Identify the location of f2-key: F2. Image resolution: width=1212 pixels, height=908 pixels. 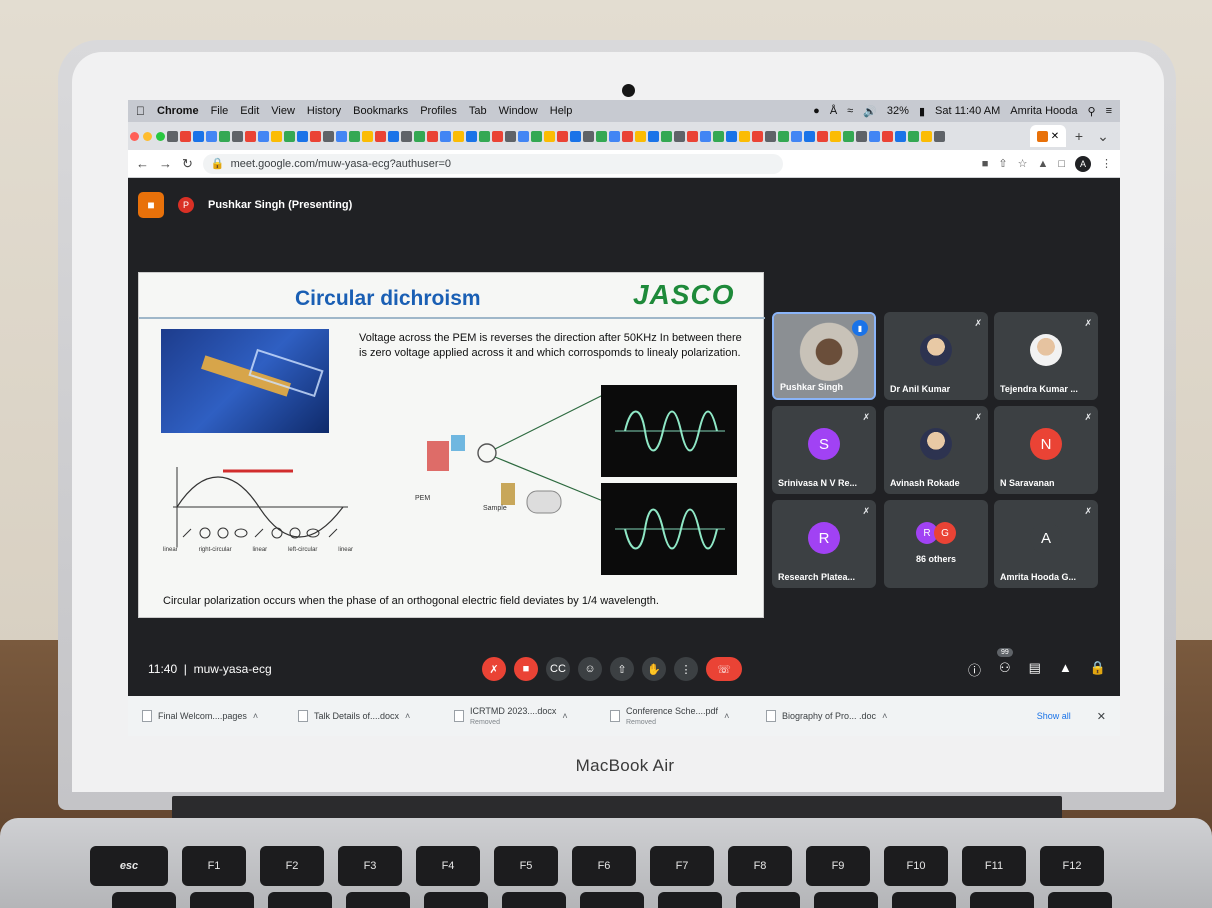
(292, 866).